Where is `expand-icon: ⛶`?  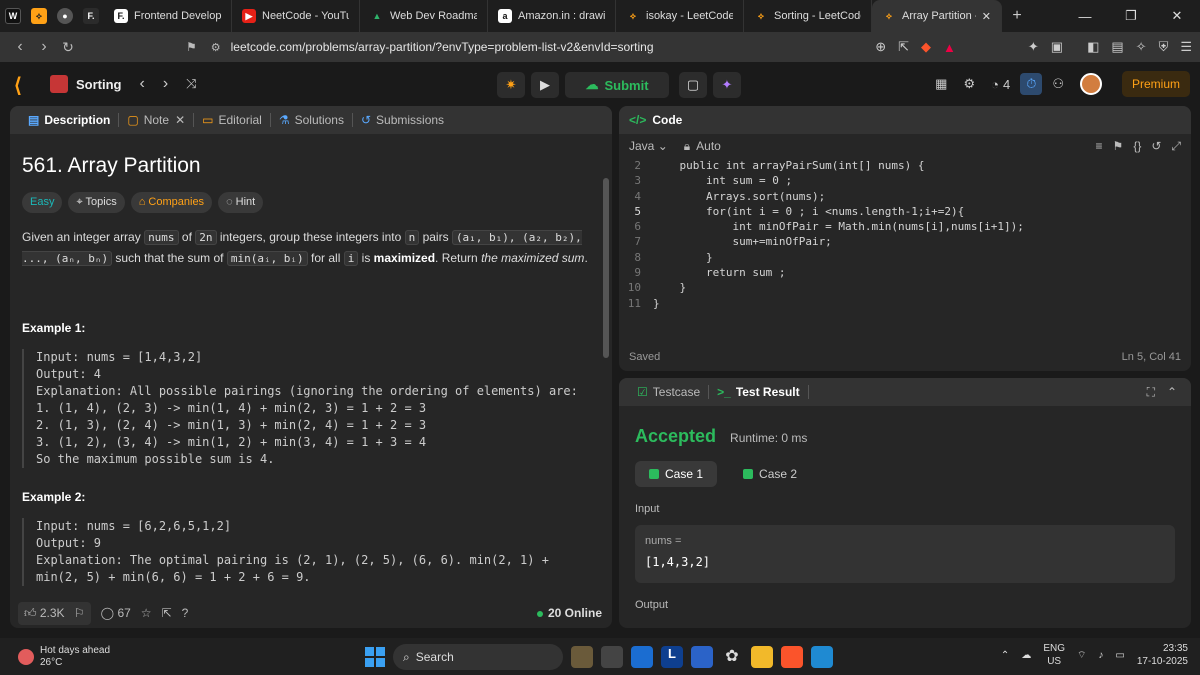
expand-icon: ⛶ is located at coordinates (1151, 392).